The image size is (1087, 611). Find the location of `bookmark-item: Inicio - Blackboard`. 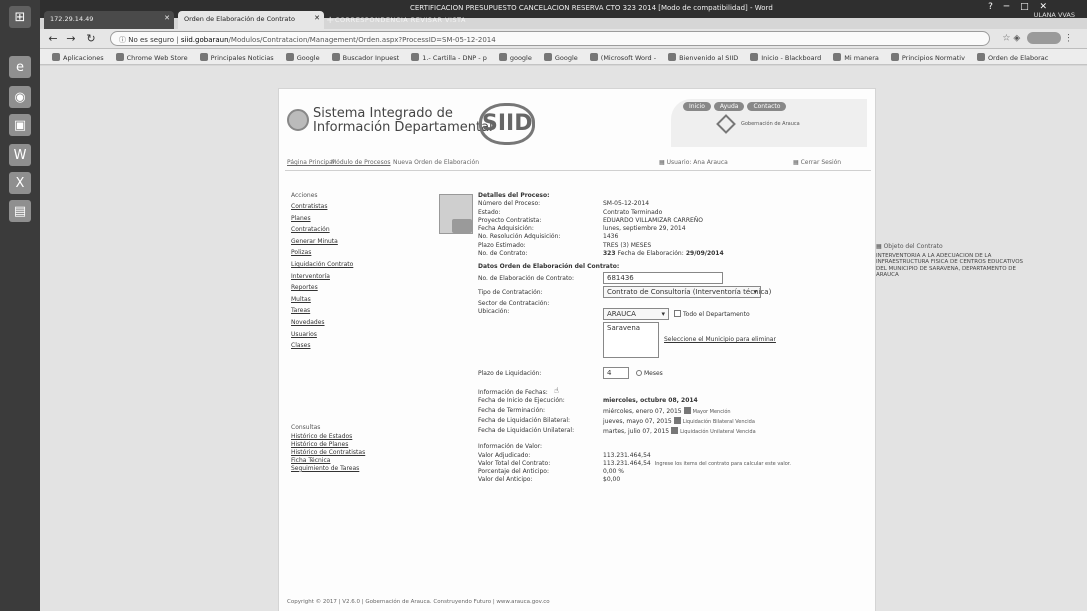

bookmark-item: Inicio - Blackboard is located at coordinates (785, 57).